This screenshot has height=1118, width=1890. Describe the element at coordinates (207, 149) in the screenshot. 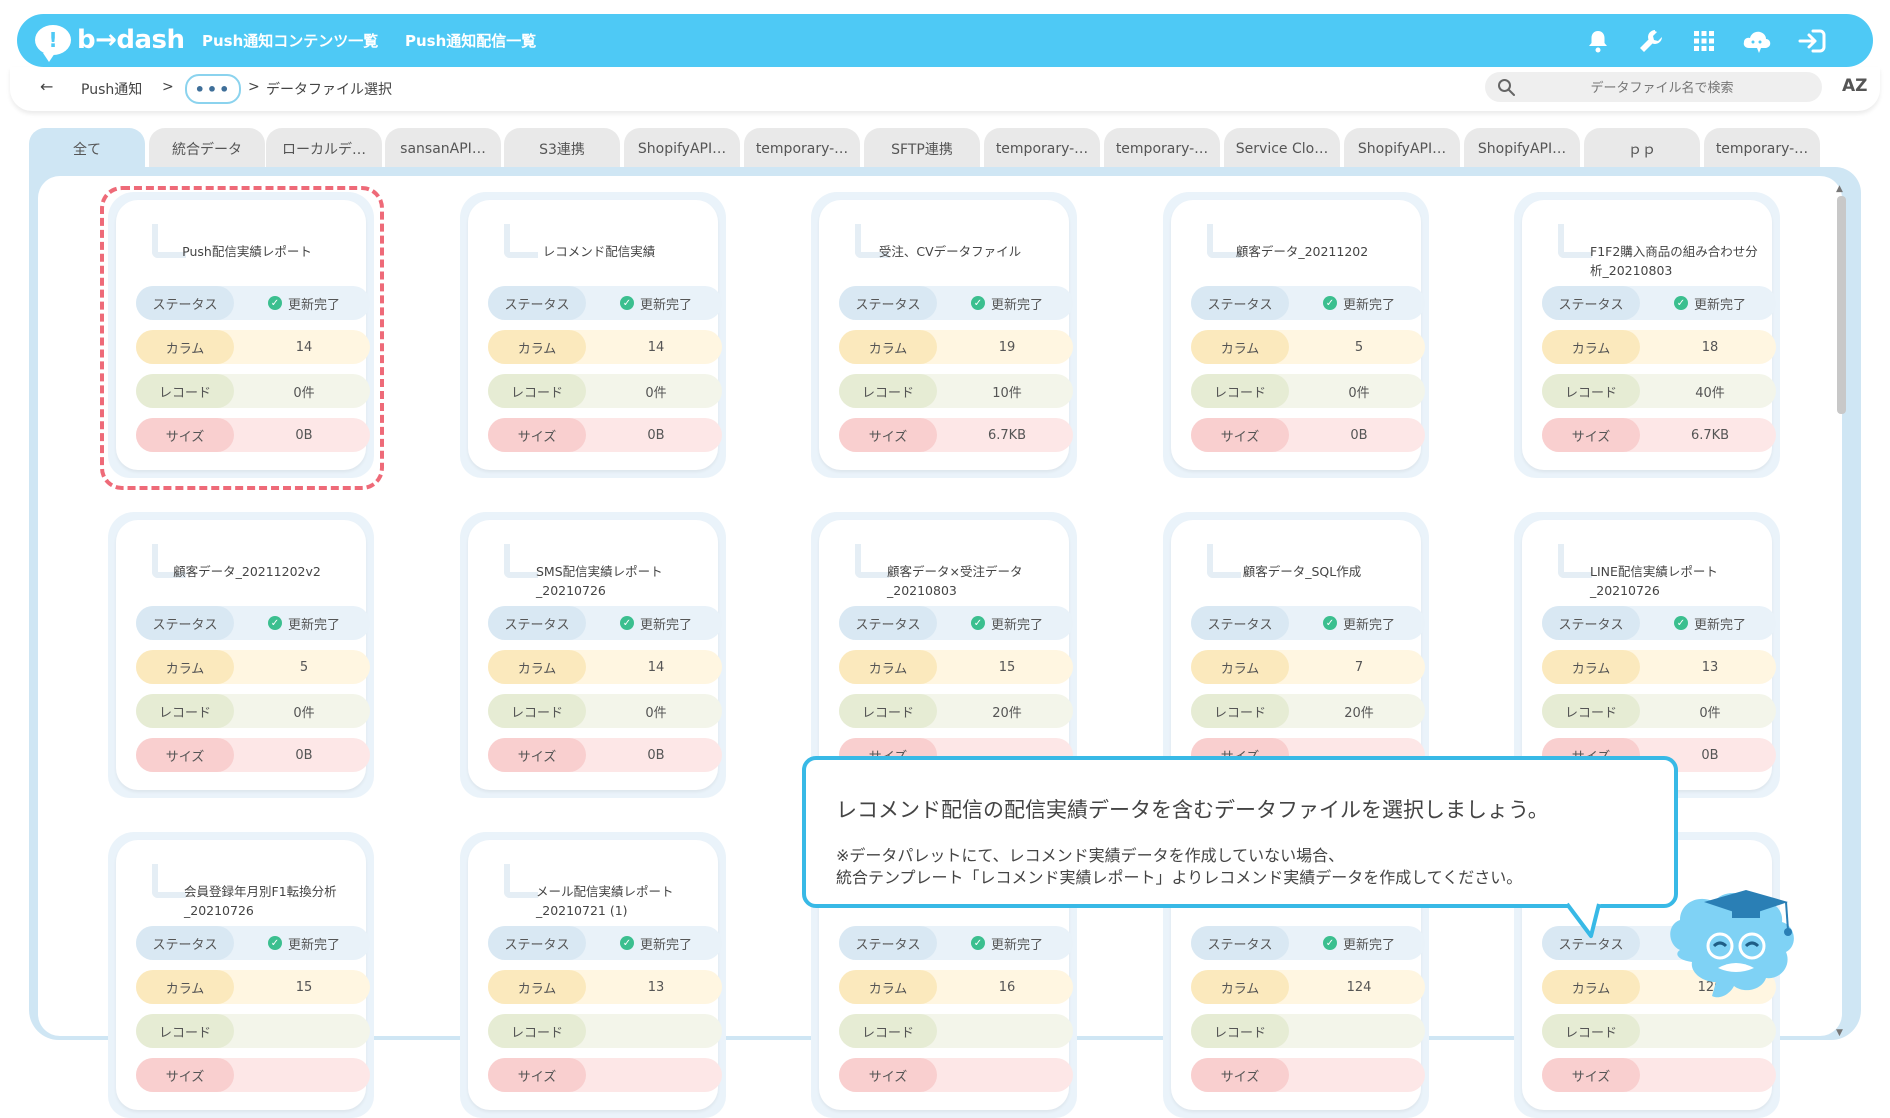

I see `tab-1: 統合データ` at that location.